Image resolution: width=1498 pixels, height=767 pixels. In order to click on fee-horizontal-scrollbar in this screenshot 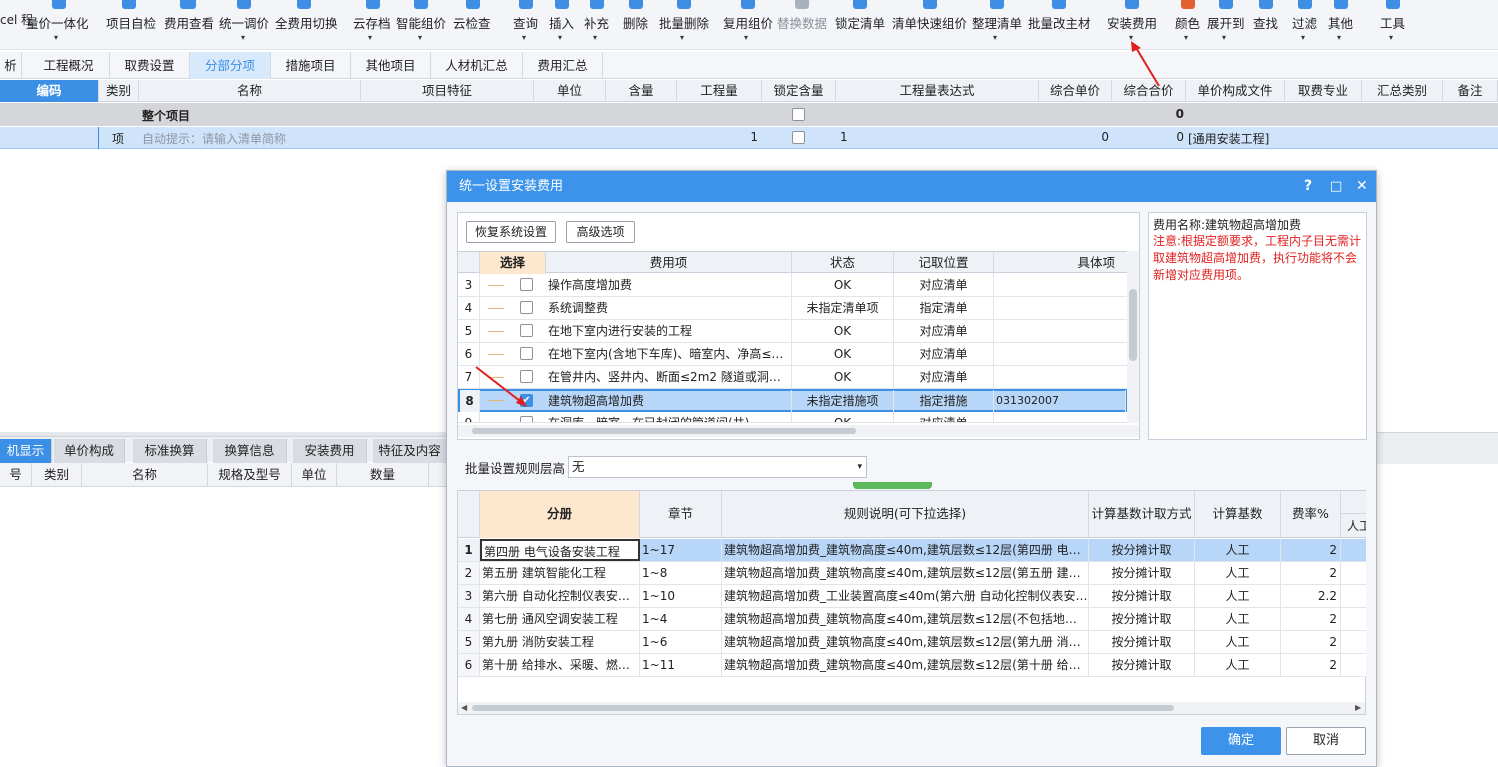, I will do `click(798, 431)`.